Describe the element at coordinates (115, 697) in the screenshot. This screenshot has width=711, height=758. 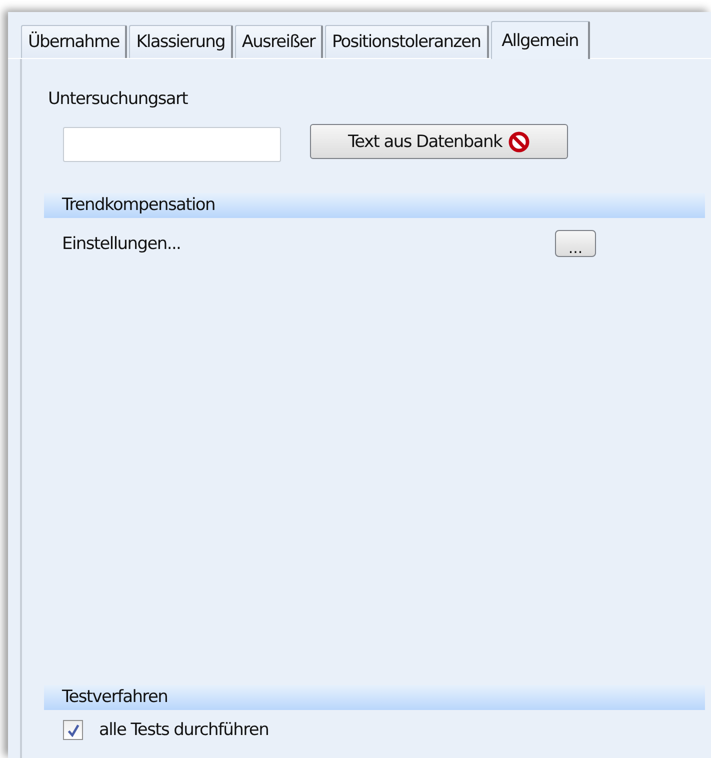
I see `section-title: Testverfahren` at that location.